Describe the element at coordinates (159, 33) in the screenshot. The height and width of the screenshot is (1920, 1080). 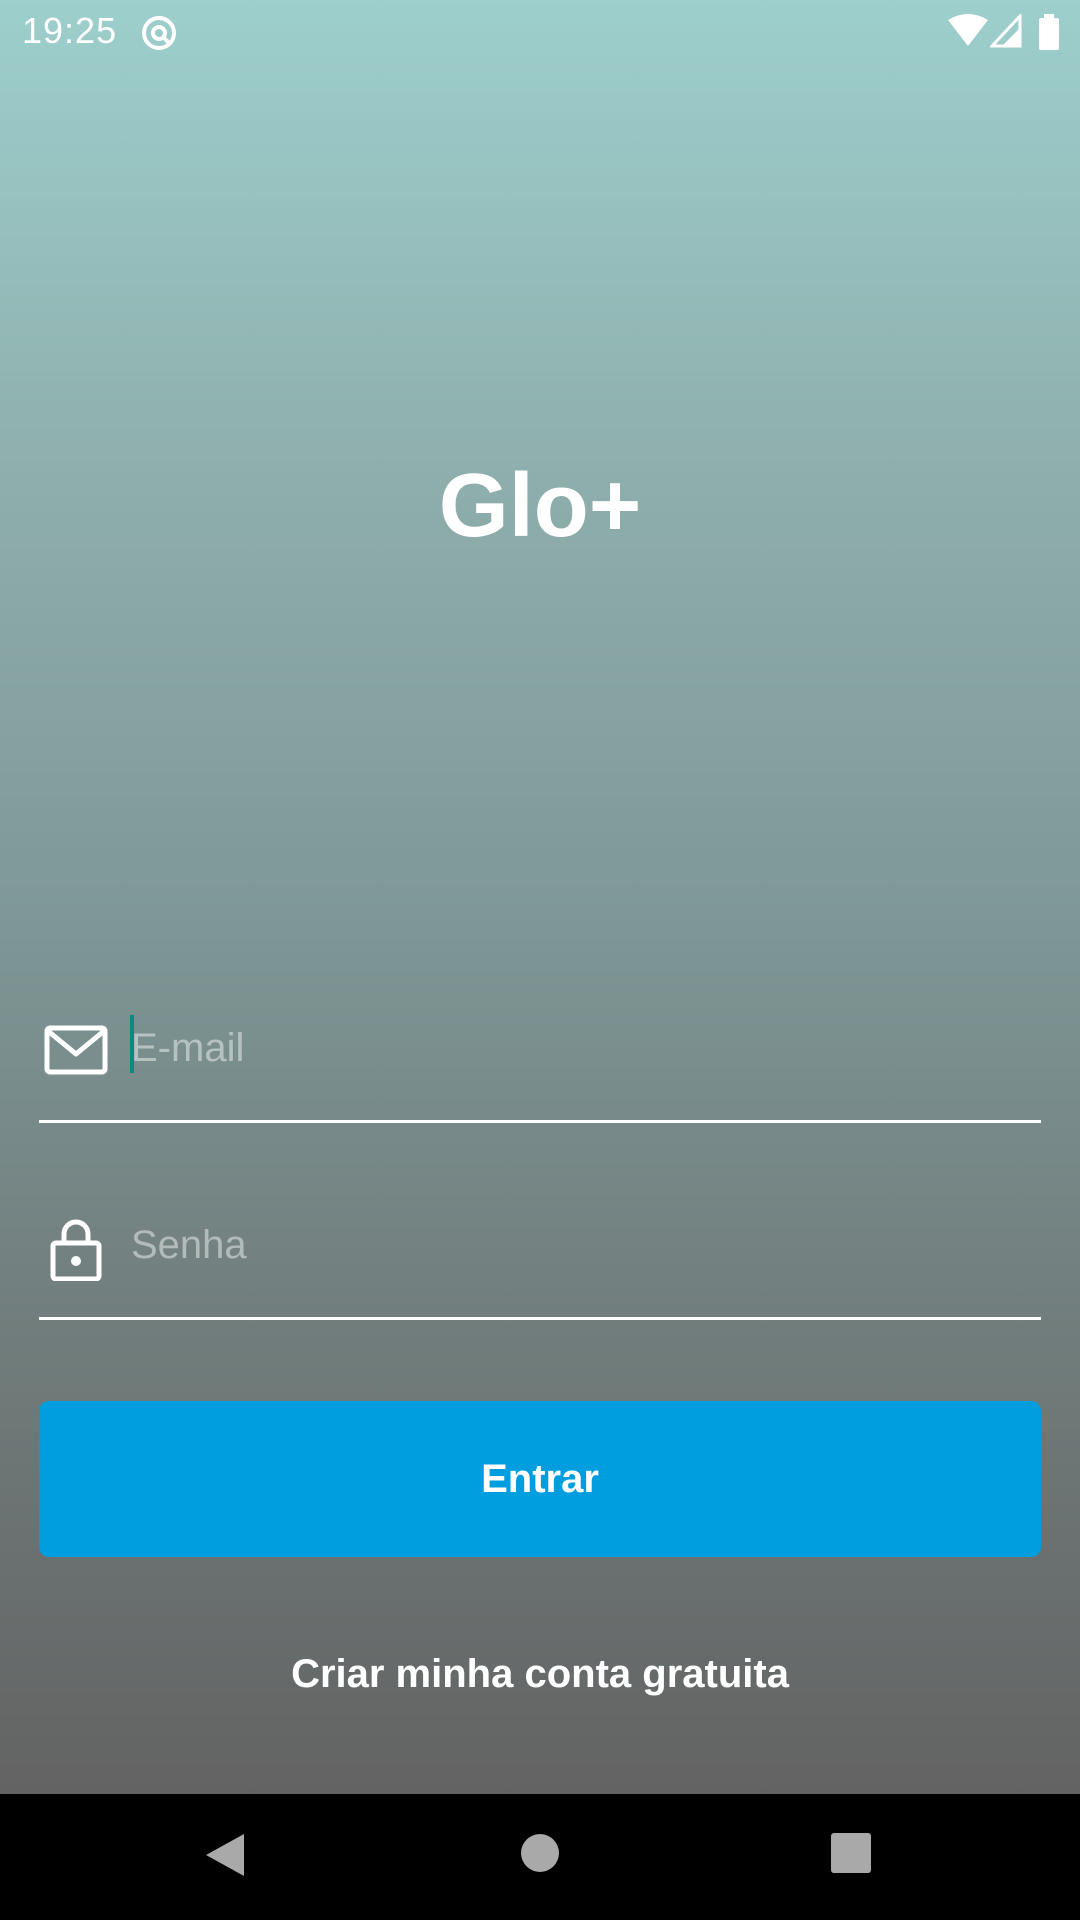
I see `notification-icon` at that location.